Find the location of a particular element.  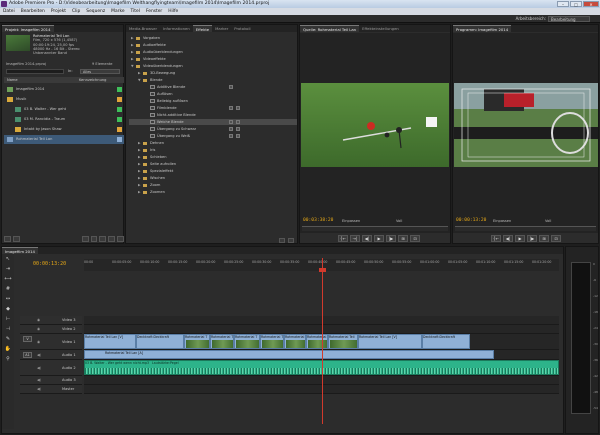

project-item: Imagefilm 2014 is located at coordinates (64, 89).